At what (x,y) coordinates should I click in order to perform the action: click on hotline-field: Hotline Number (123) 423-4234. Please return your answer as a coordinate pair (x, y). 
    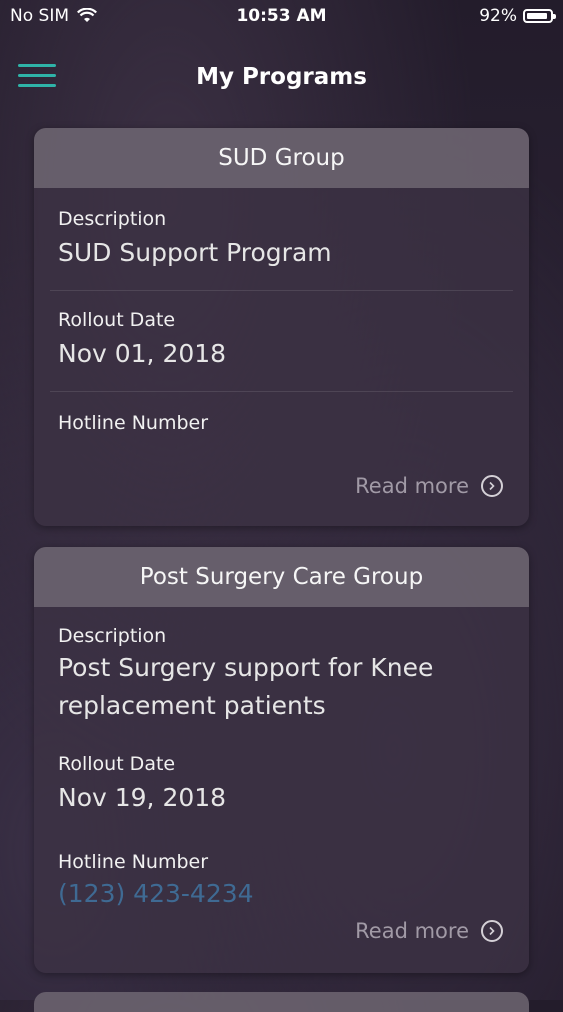
    Looking at the image, I should click on (281, 862).